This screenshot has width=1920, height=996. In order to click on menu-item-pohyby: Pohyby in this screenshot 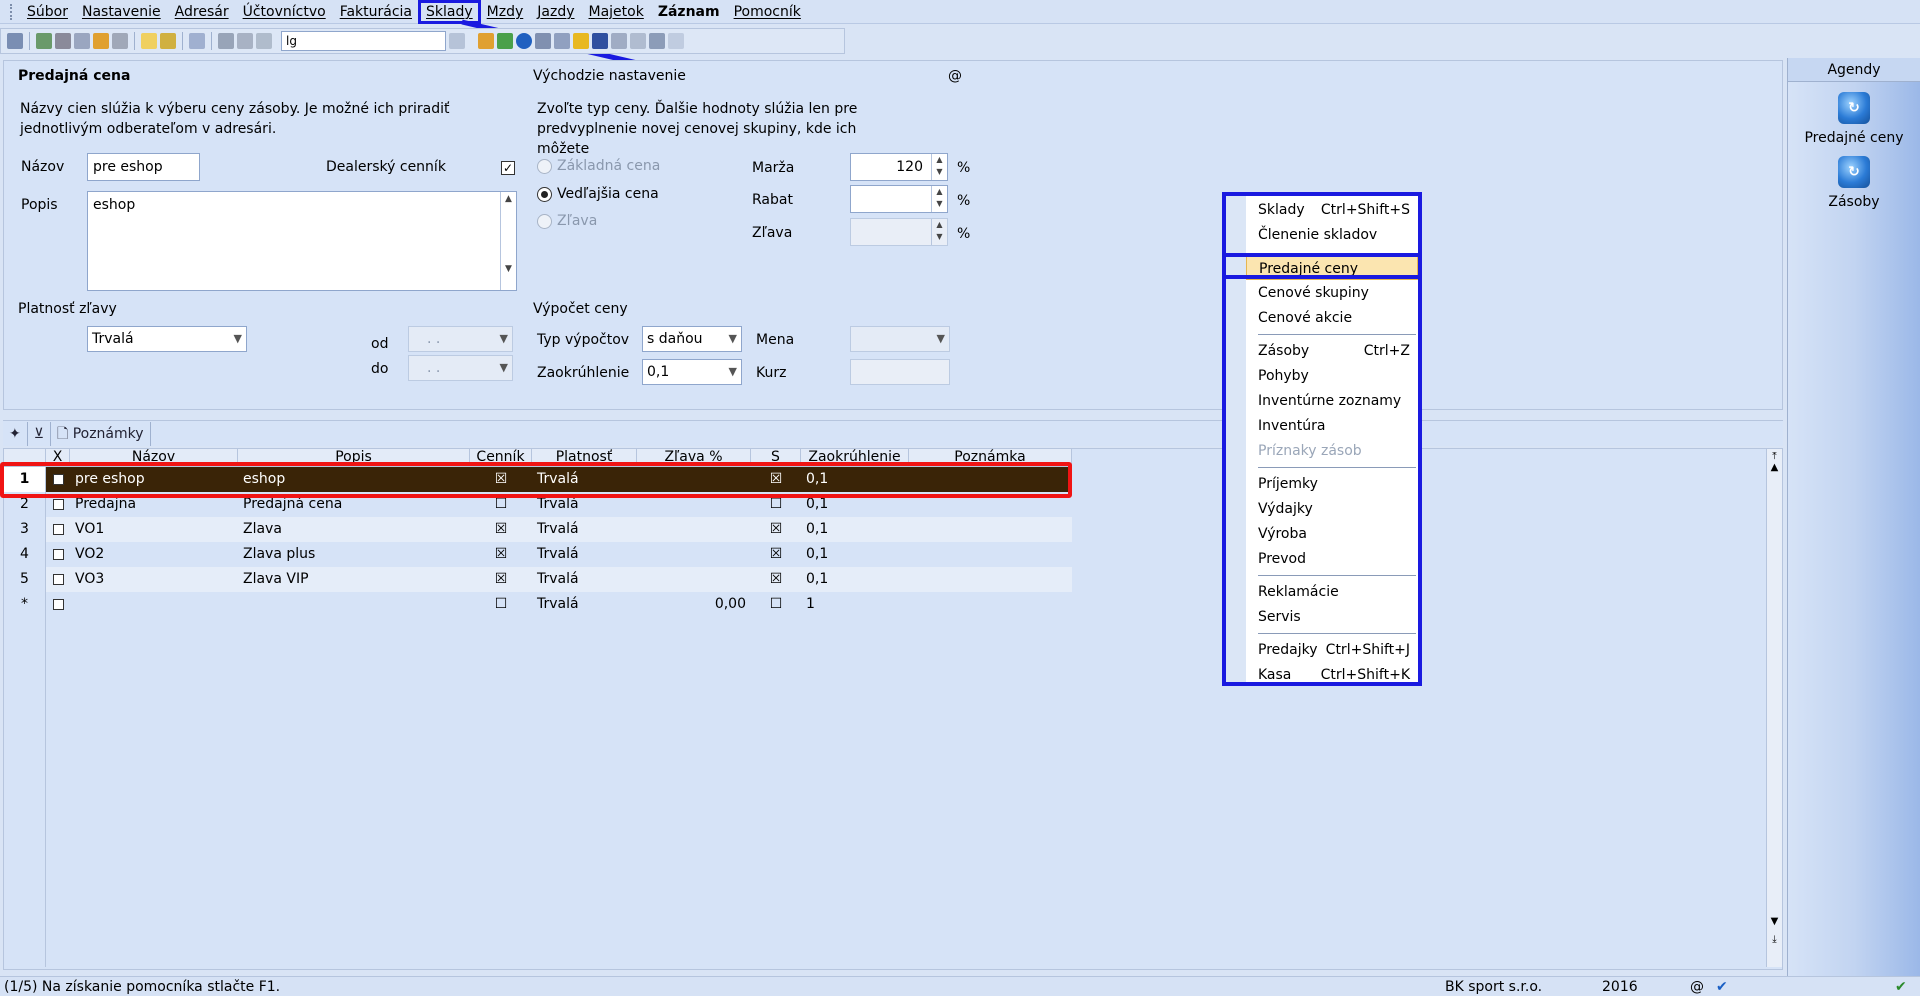, I will do `click(1332, 376)`.